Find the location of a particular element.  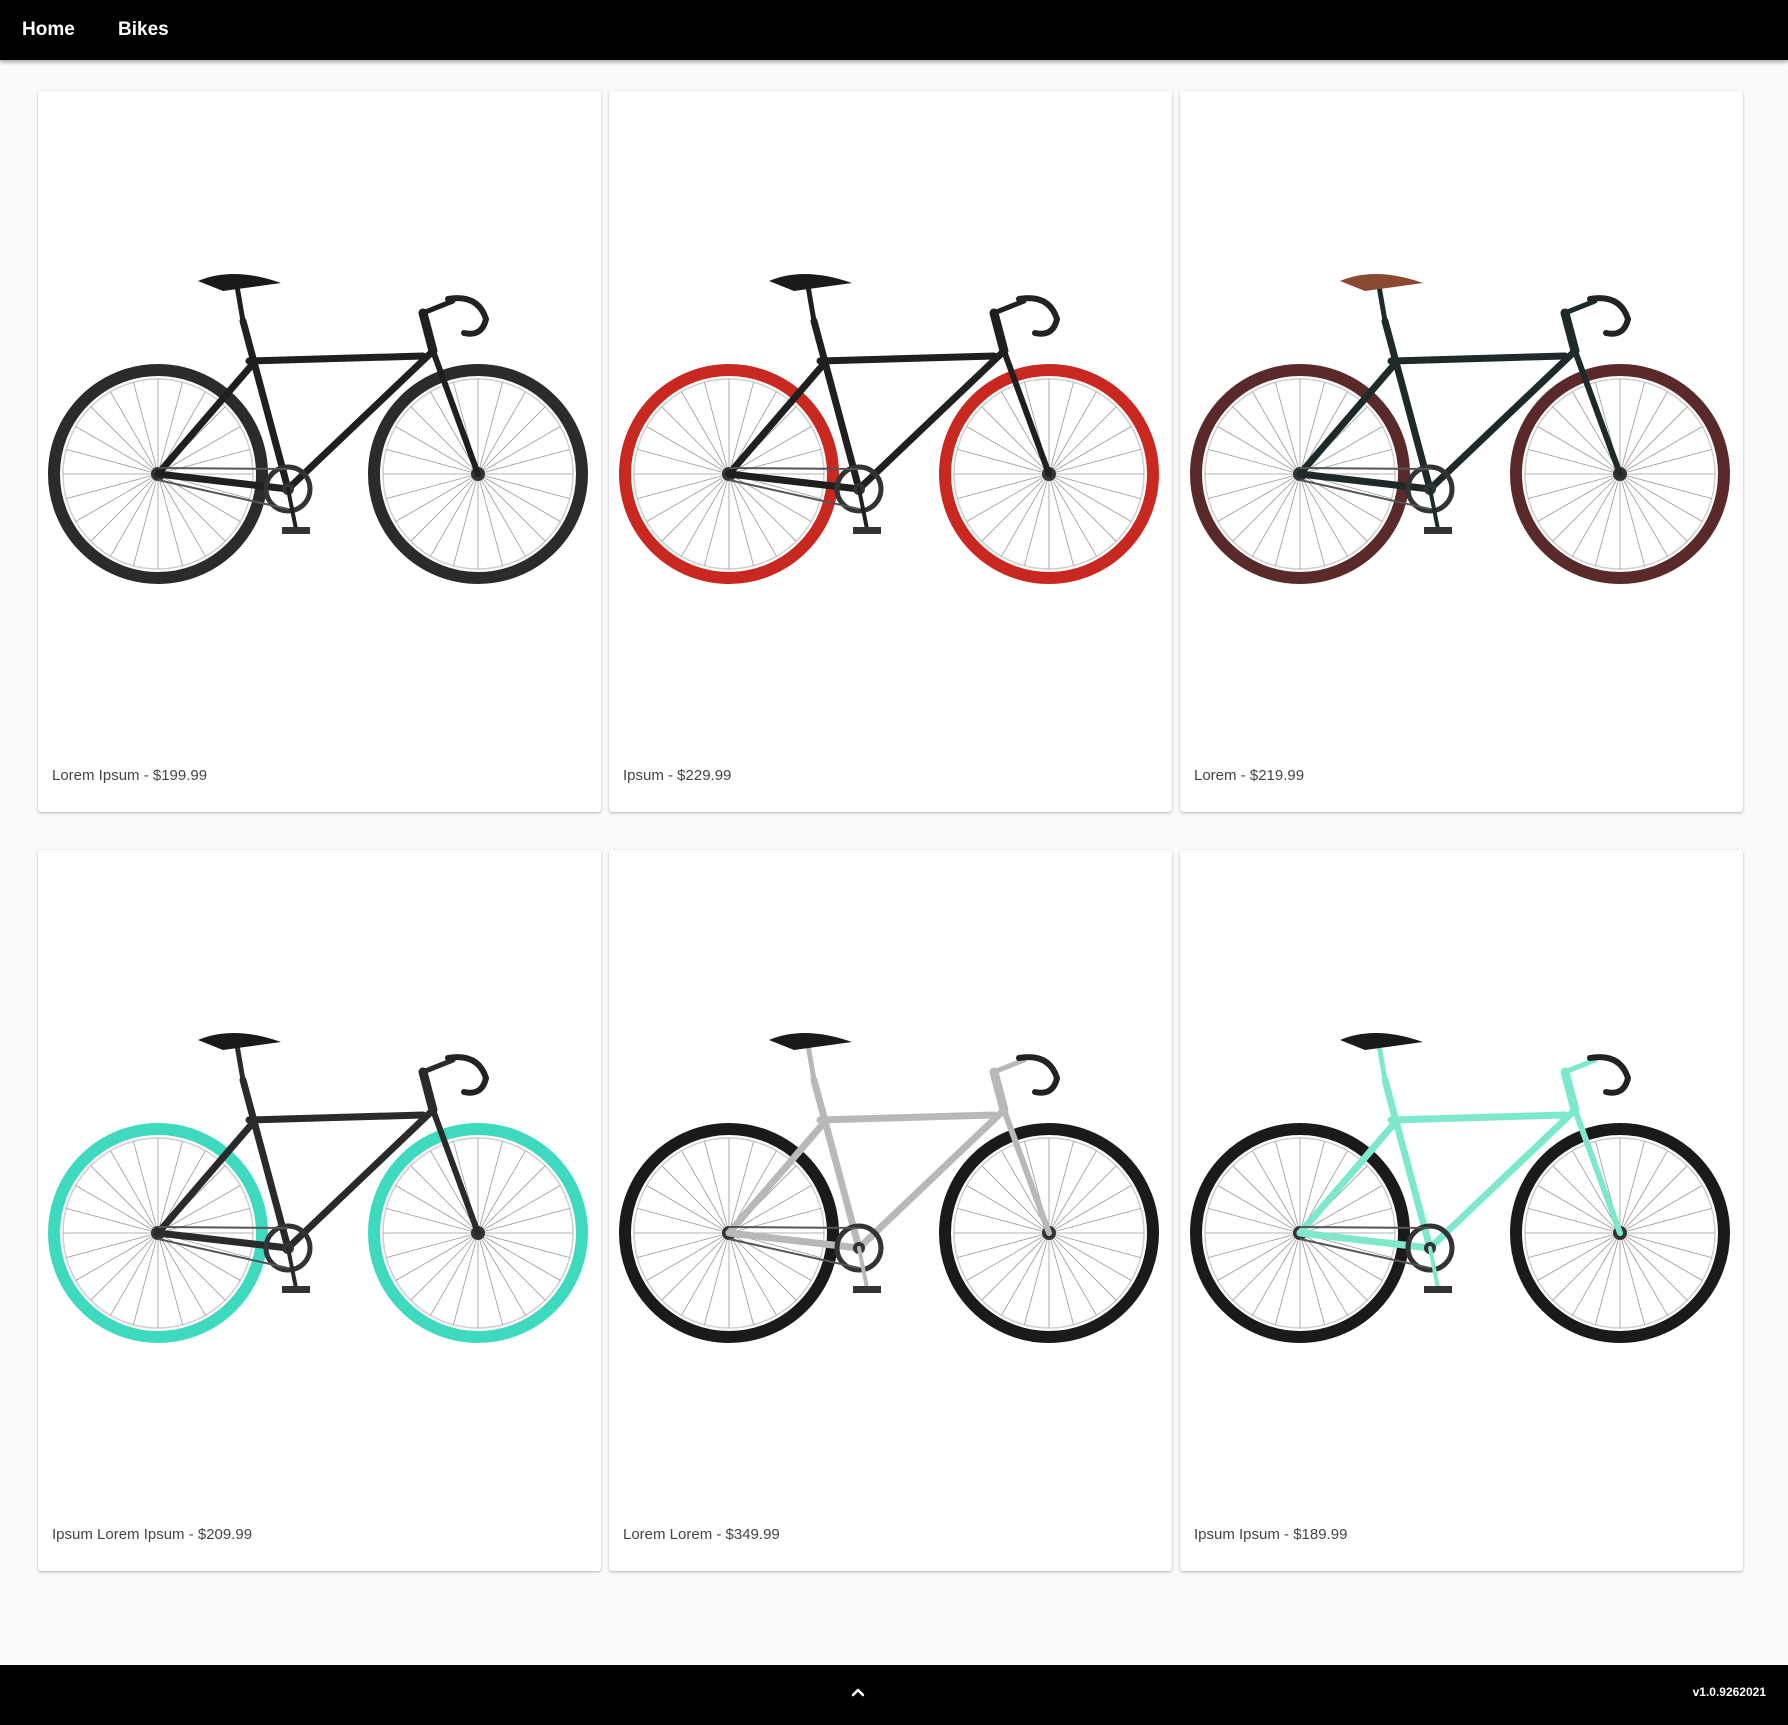

nav-bikes-link: Bikes is located at coordinates (143, 30).